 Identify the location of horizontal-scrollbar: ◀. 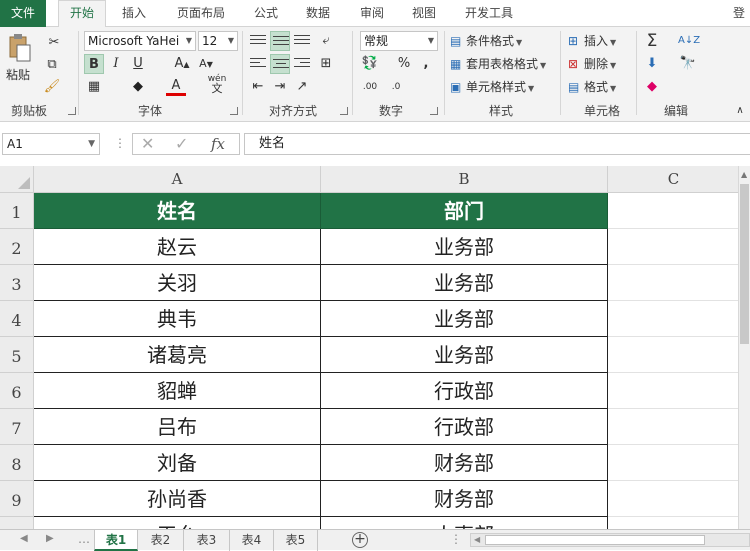
(610, 540).